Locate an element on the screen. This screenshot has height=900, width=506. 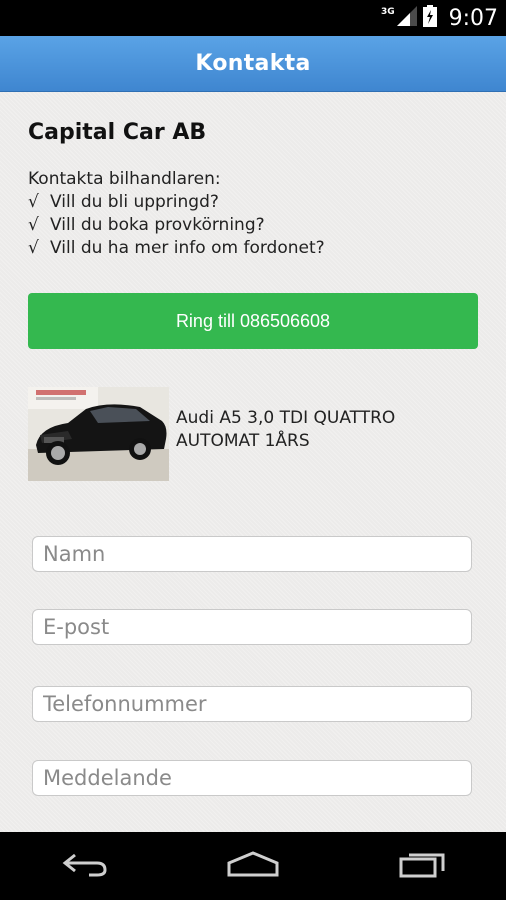
dealer-name: Capital Car AB is located at coordinates (117, 132).